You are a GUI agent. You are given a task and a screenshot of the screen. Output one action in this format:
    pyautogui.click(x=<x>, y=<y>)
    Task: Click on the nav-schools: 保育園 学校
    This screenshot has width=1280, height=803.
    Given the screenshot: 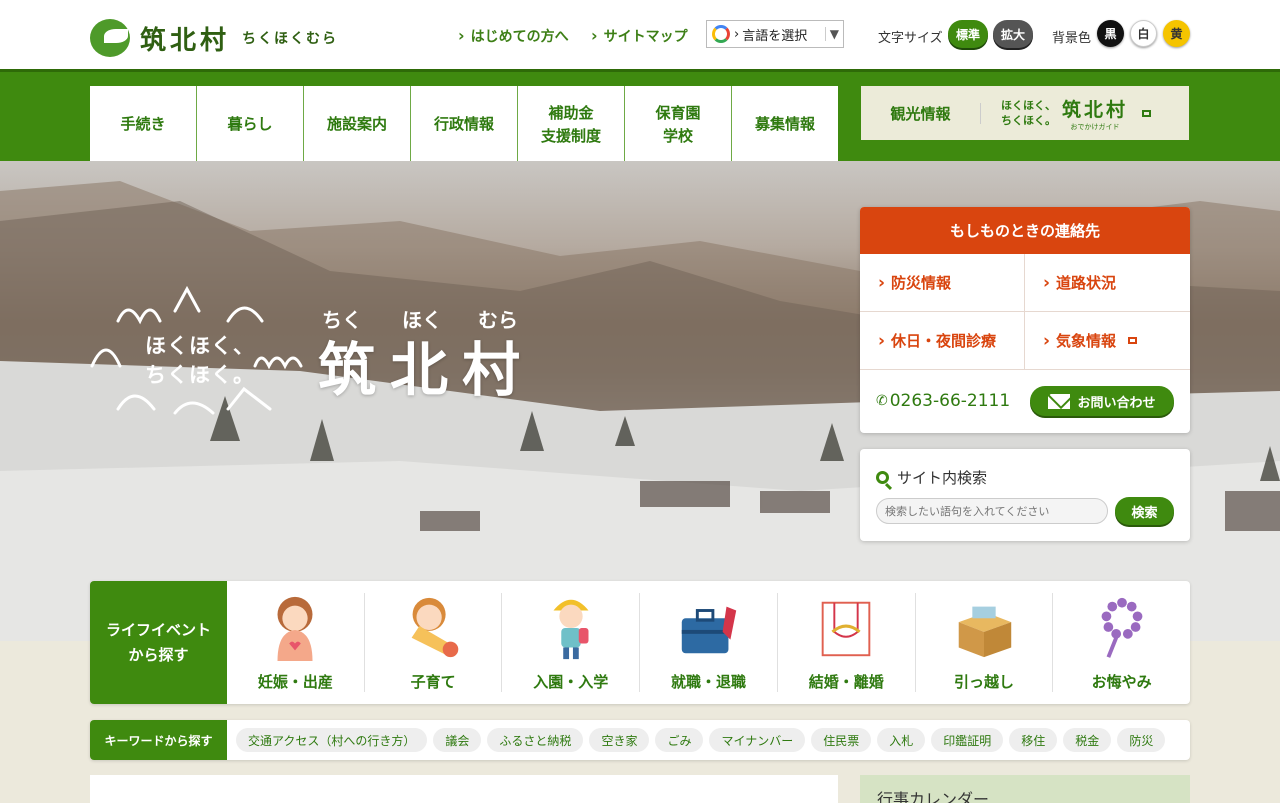 What is the action you would take?
    pyautogui.click(x=677, y=125)
    